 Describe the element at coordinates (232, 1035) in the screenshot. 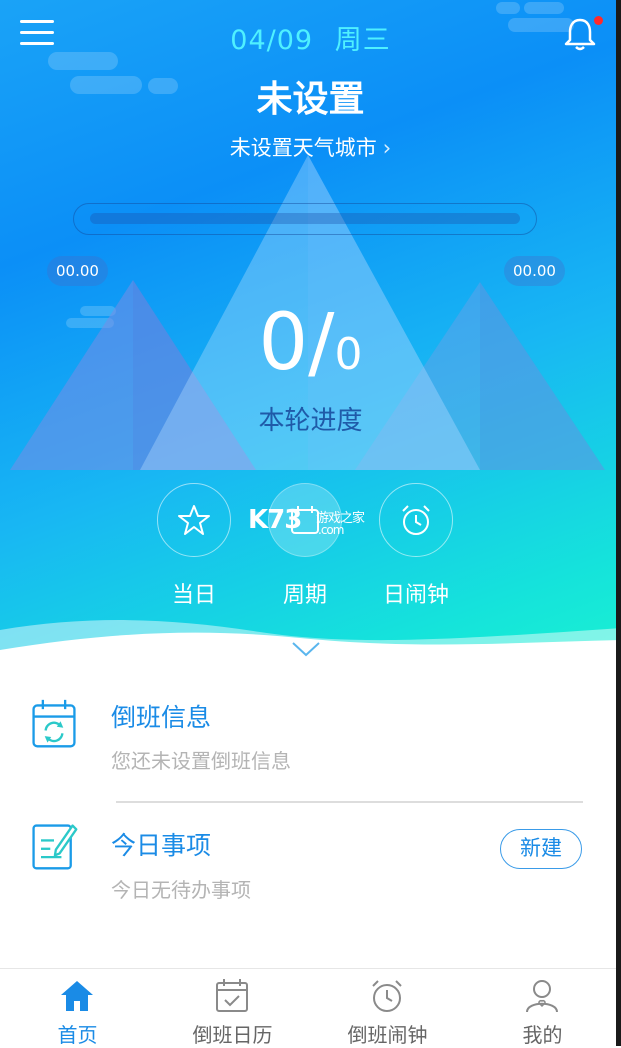

I see `tab-shift-calendar-label: 倒班日历` at that location.